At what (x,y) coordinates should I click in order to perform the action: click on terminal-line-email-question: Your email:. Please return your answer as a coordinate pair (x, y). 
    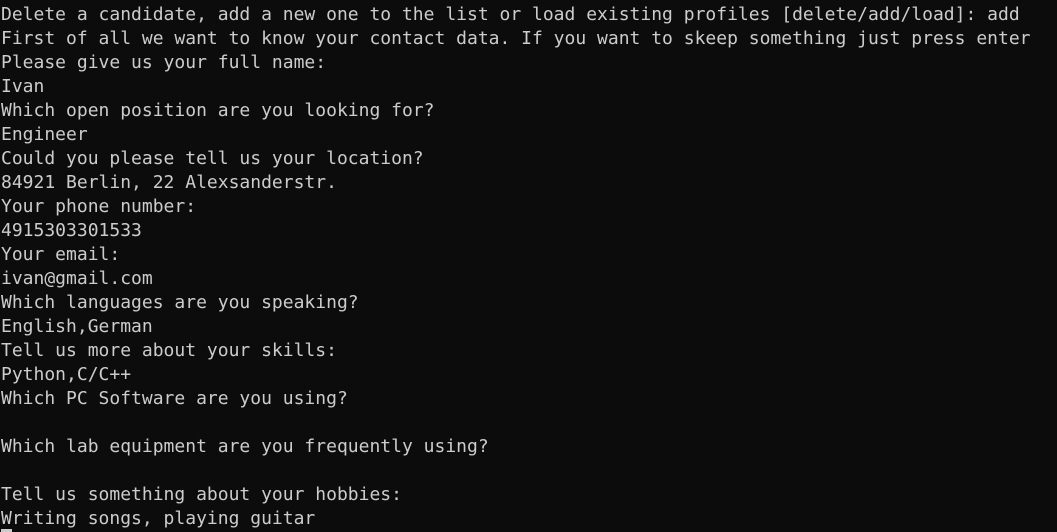
    Looking at the image, I should click on (61, 254).